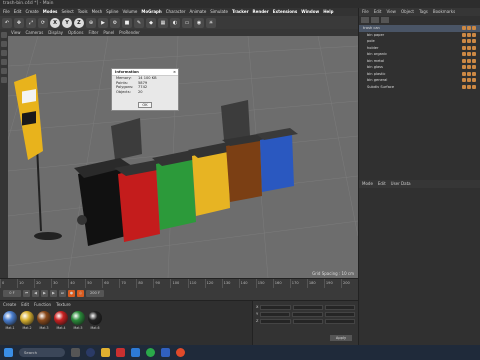  I want to click on model-mode-icon, so click(4, 35).